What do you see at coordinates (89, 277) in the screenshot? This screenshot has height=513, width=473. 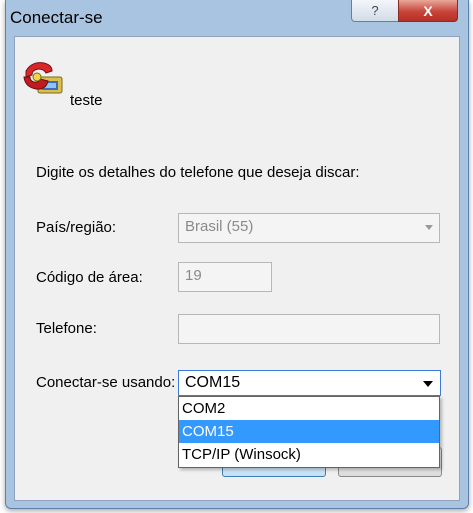 I see `area-code-label: Código de área:` at bounding box center [89, 277].